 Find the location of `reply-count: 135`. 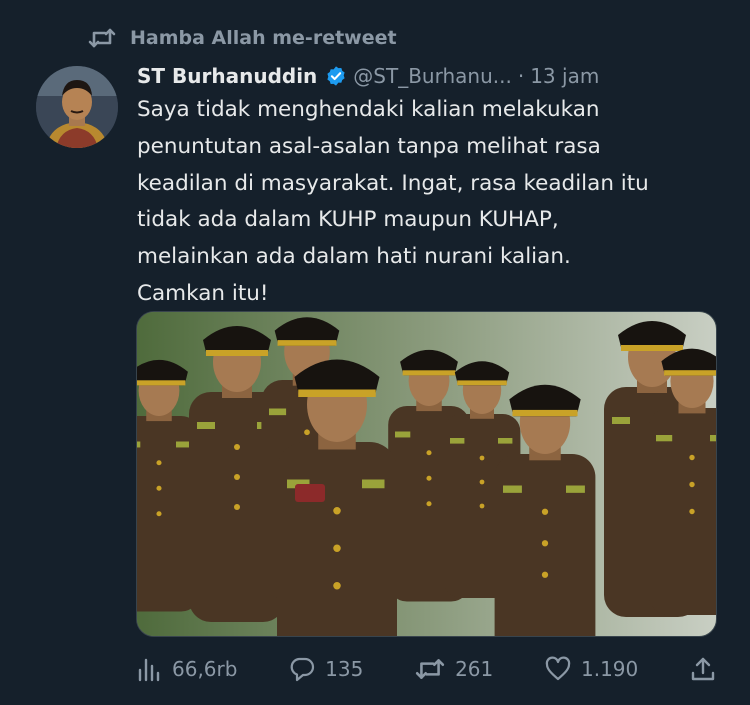

reply-count: 135 is located at coordinates (344, 669).